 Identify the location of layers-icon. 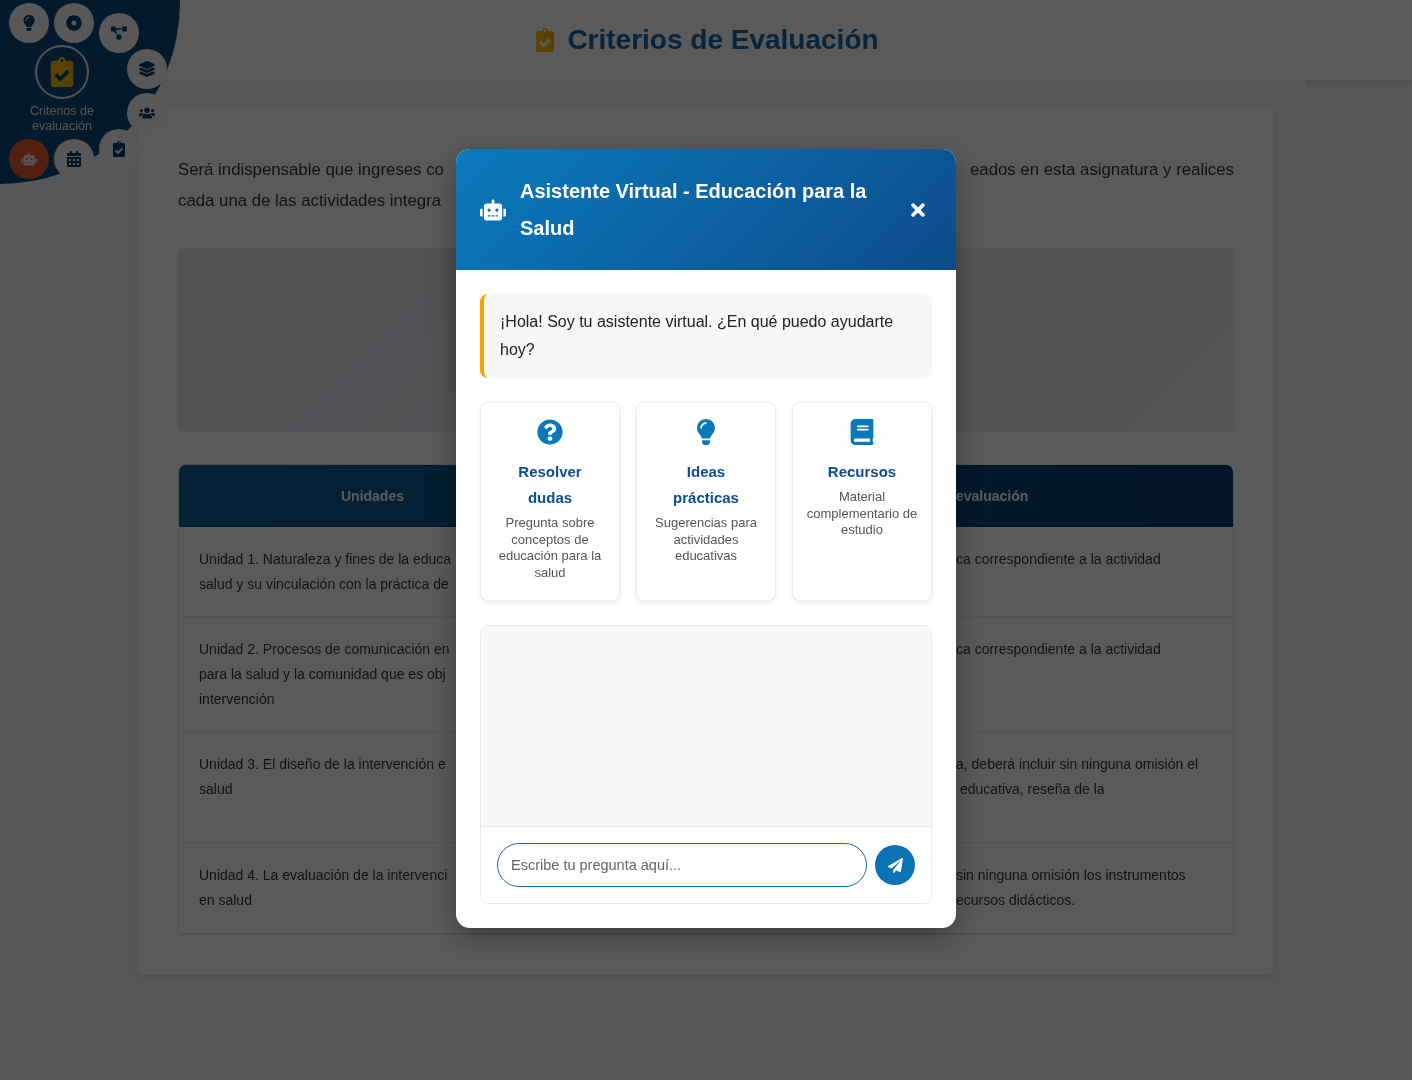
(147, 69).